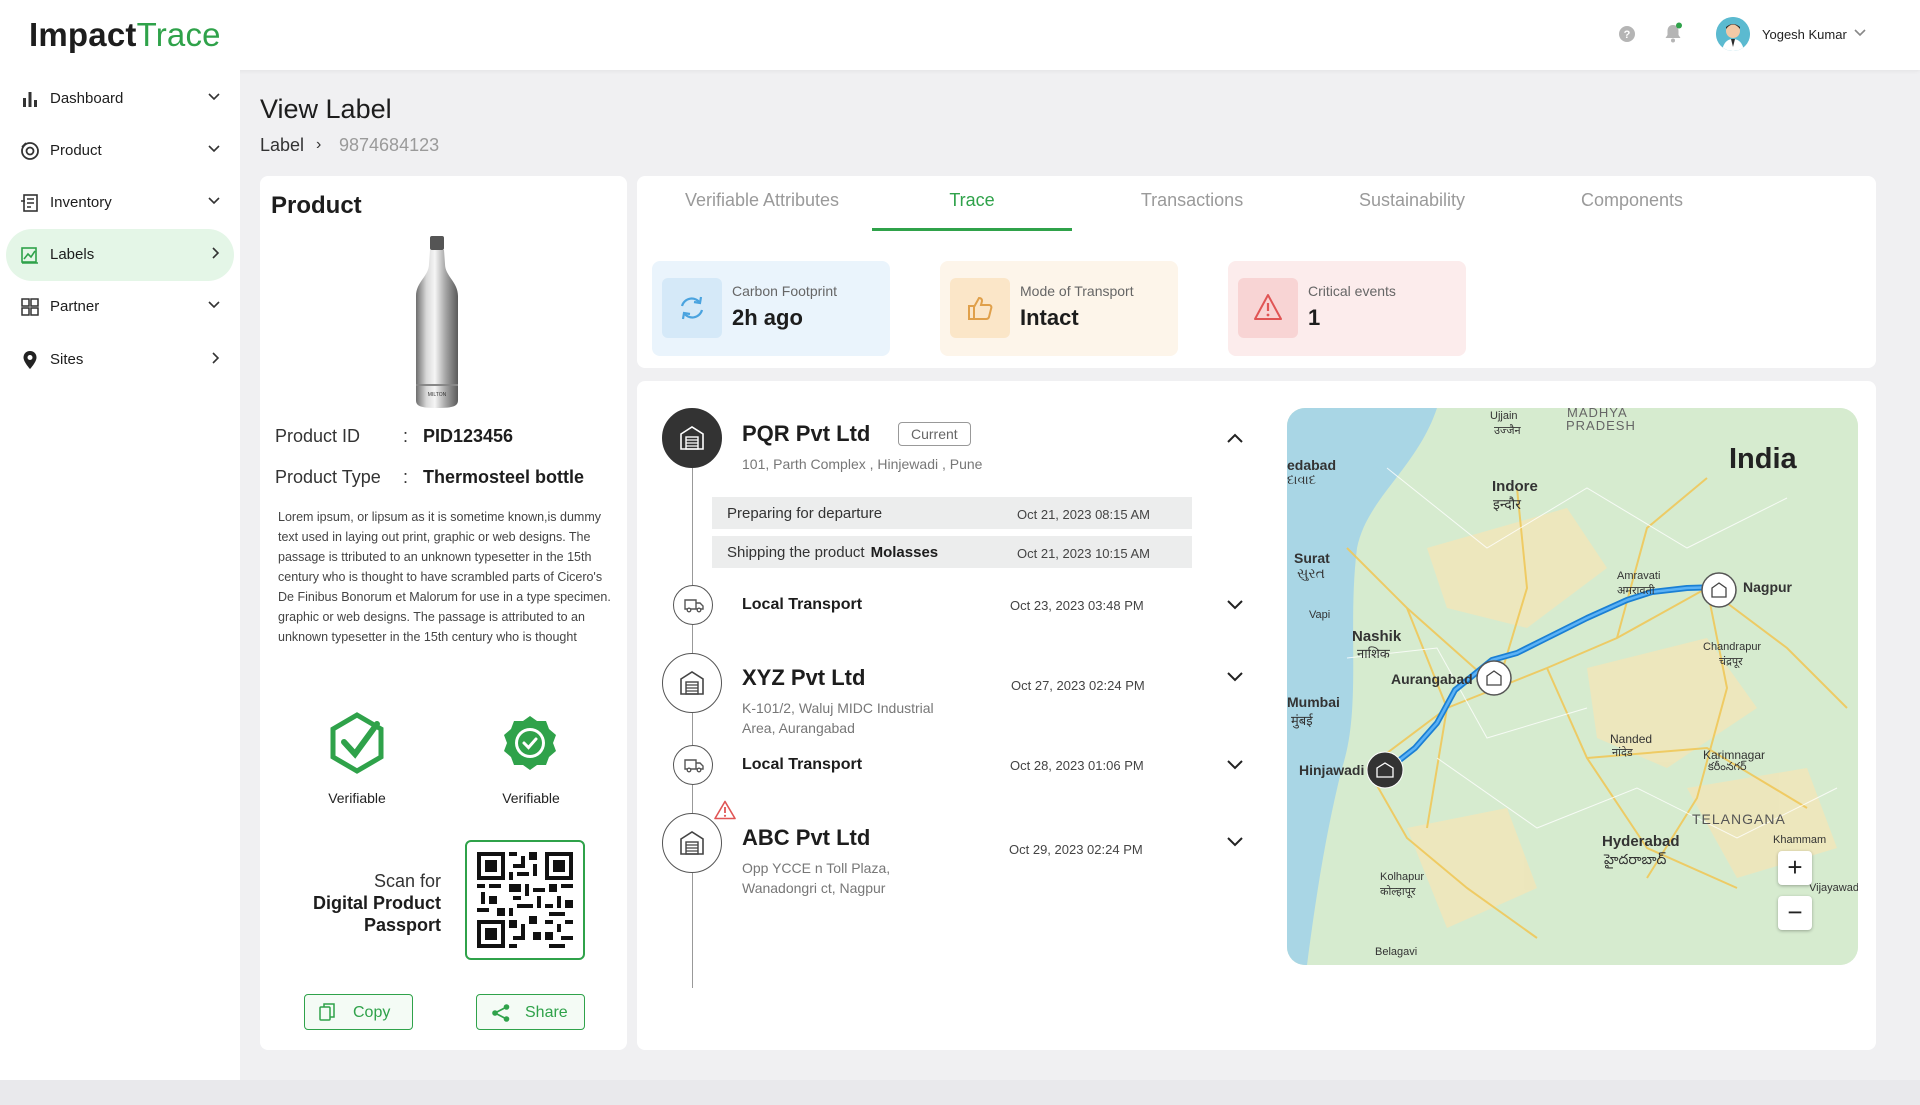 This screenshot has width=1920, height=1105. Describe the element at coordinates (437, 322) in the screenshot. I see `product-image: MILTON` at that location.